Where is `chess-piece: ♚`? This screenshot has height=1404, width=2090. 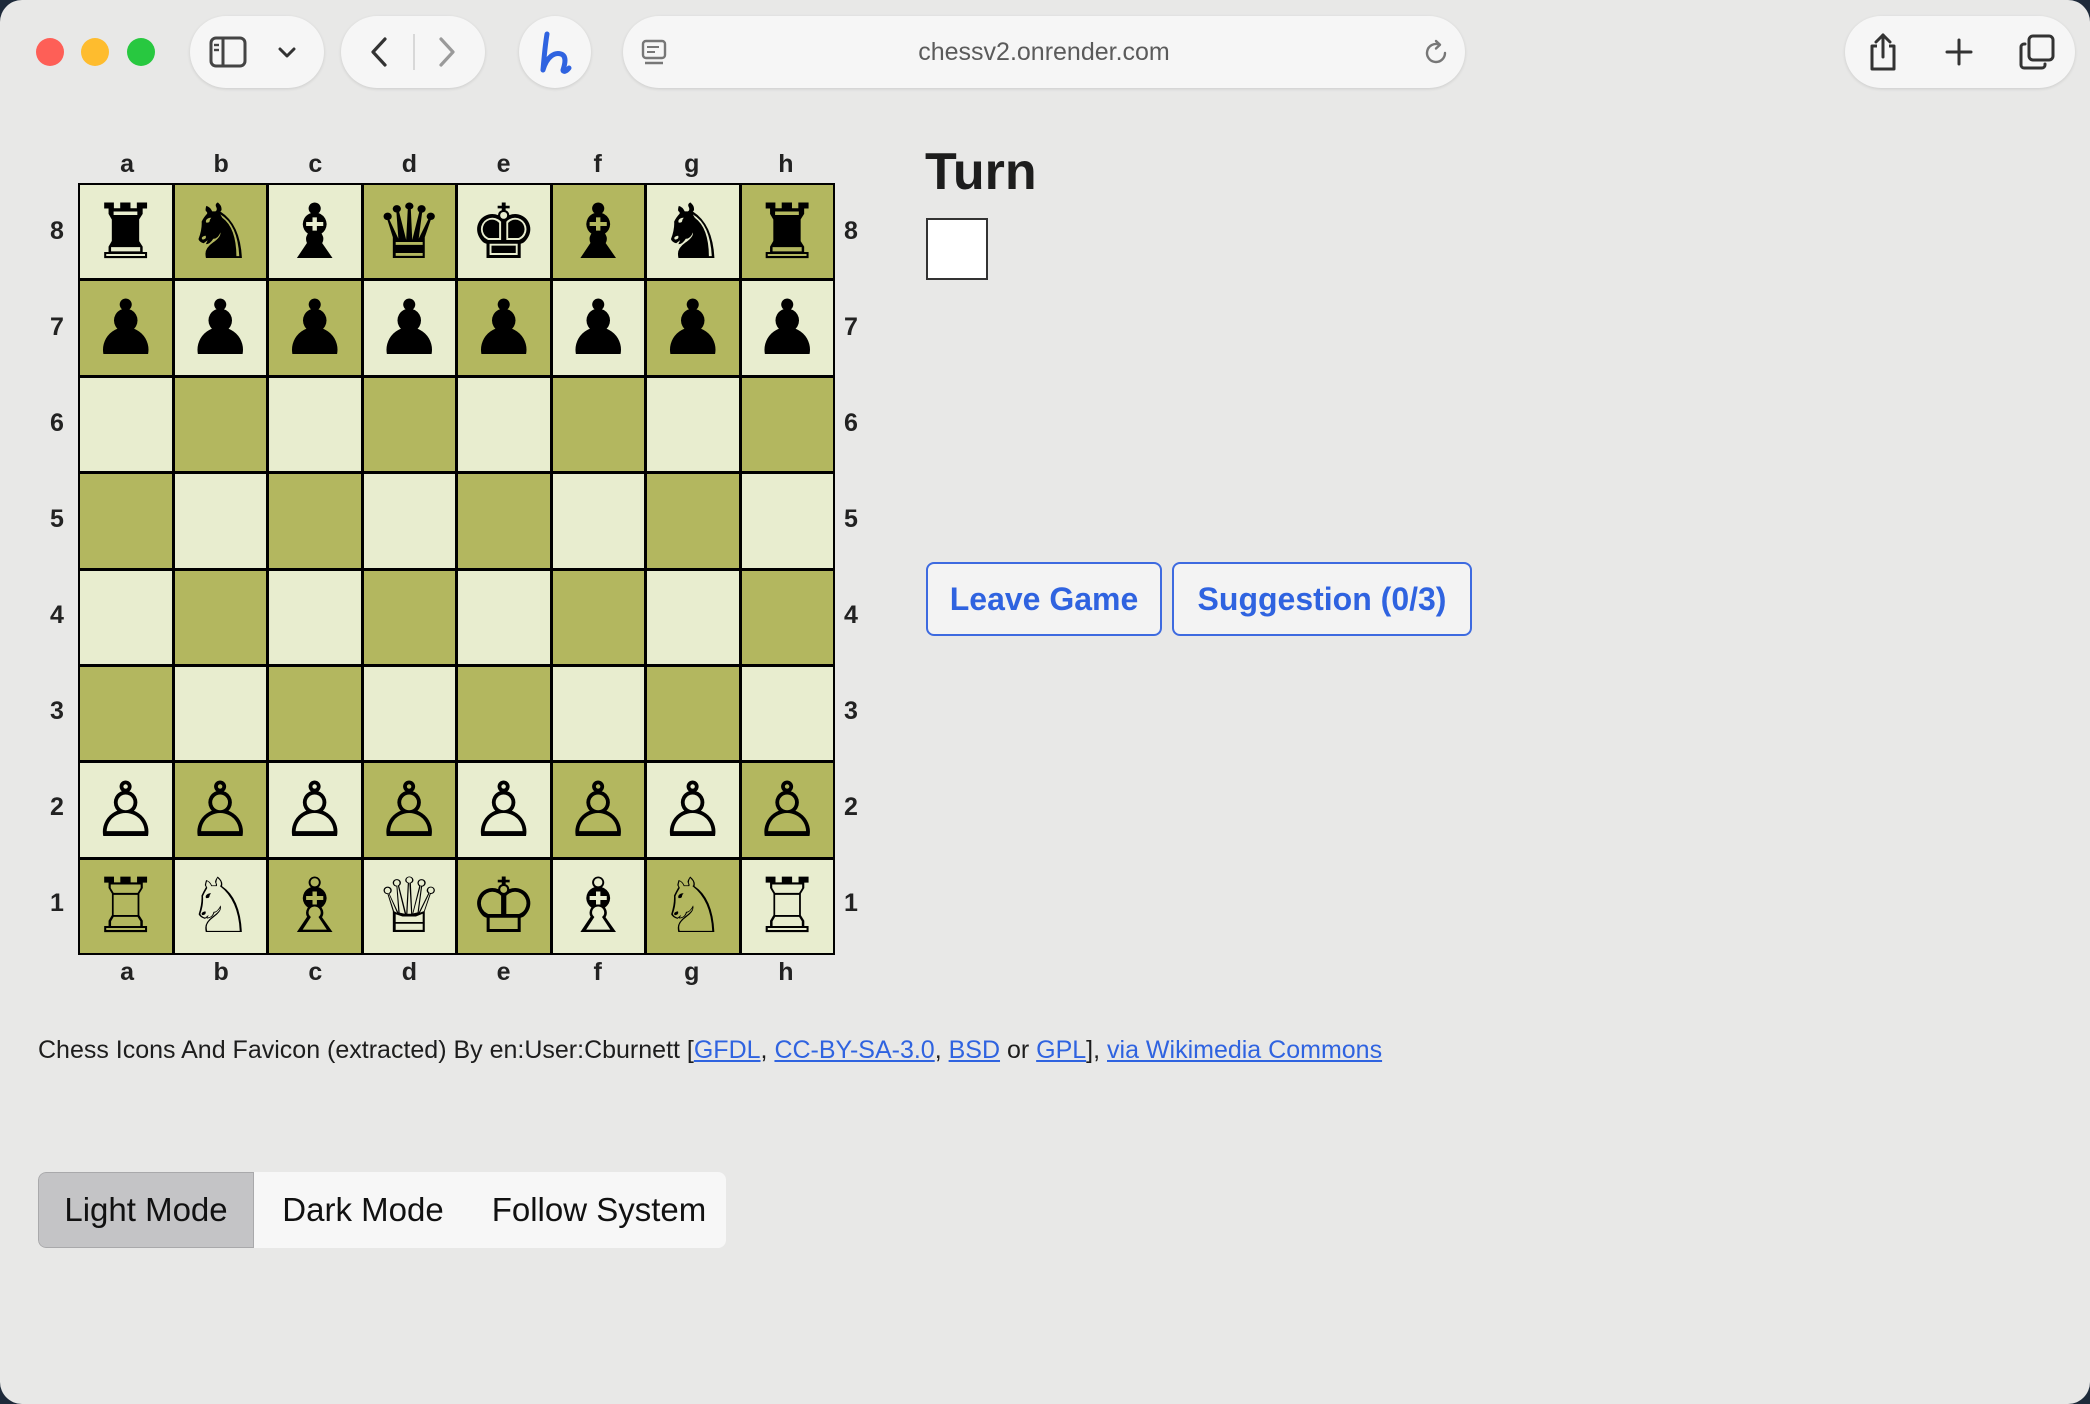
chess-piece: ♚ is located at coordinates (504, 231).